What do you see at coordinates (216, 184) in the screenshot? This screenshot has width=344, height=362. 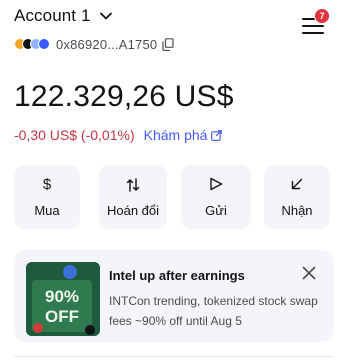 I see `send-arrow-icon` at bounding box center [216, 184].